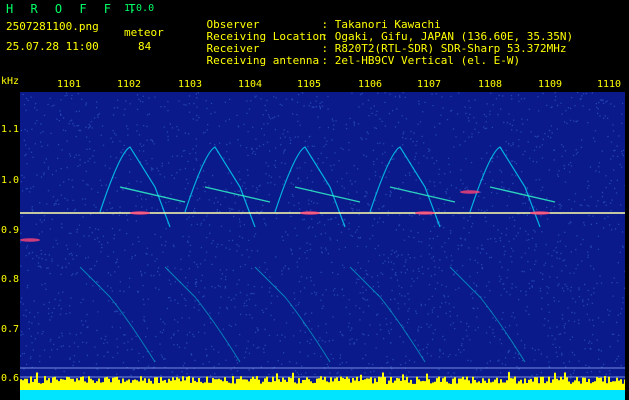  What do you see at coordinates (250, 84) in the screenshot?
I see `x-tick-1104: 1104` at bounding box center [250, 84].